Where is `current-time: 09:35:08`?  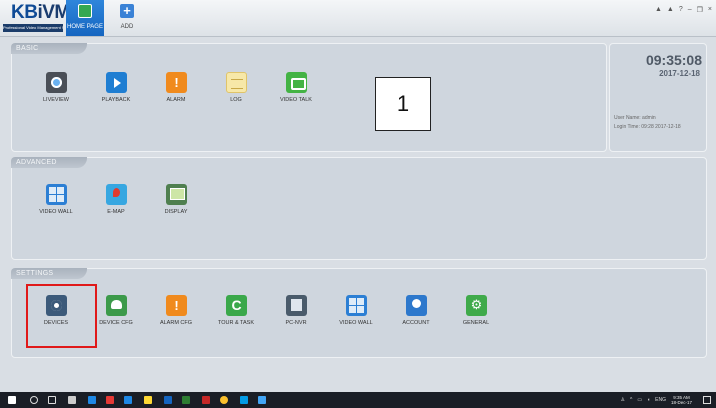 current-time: 09:35:08 is located at coordinates (673, 60).